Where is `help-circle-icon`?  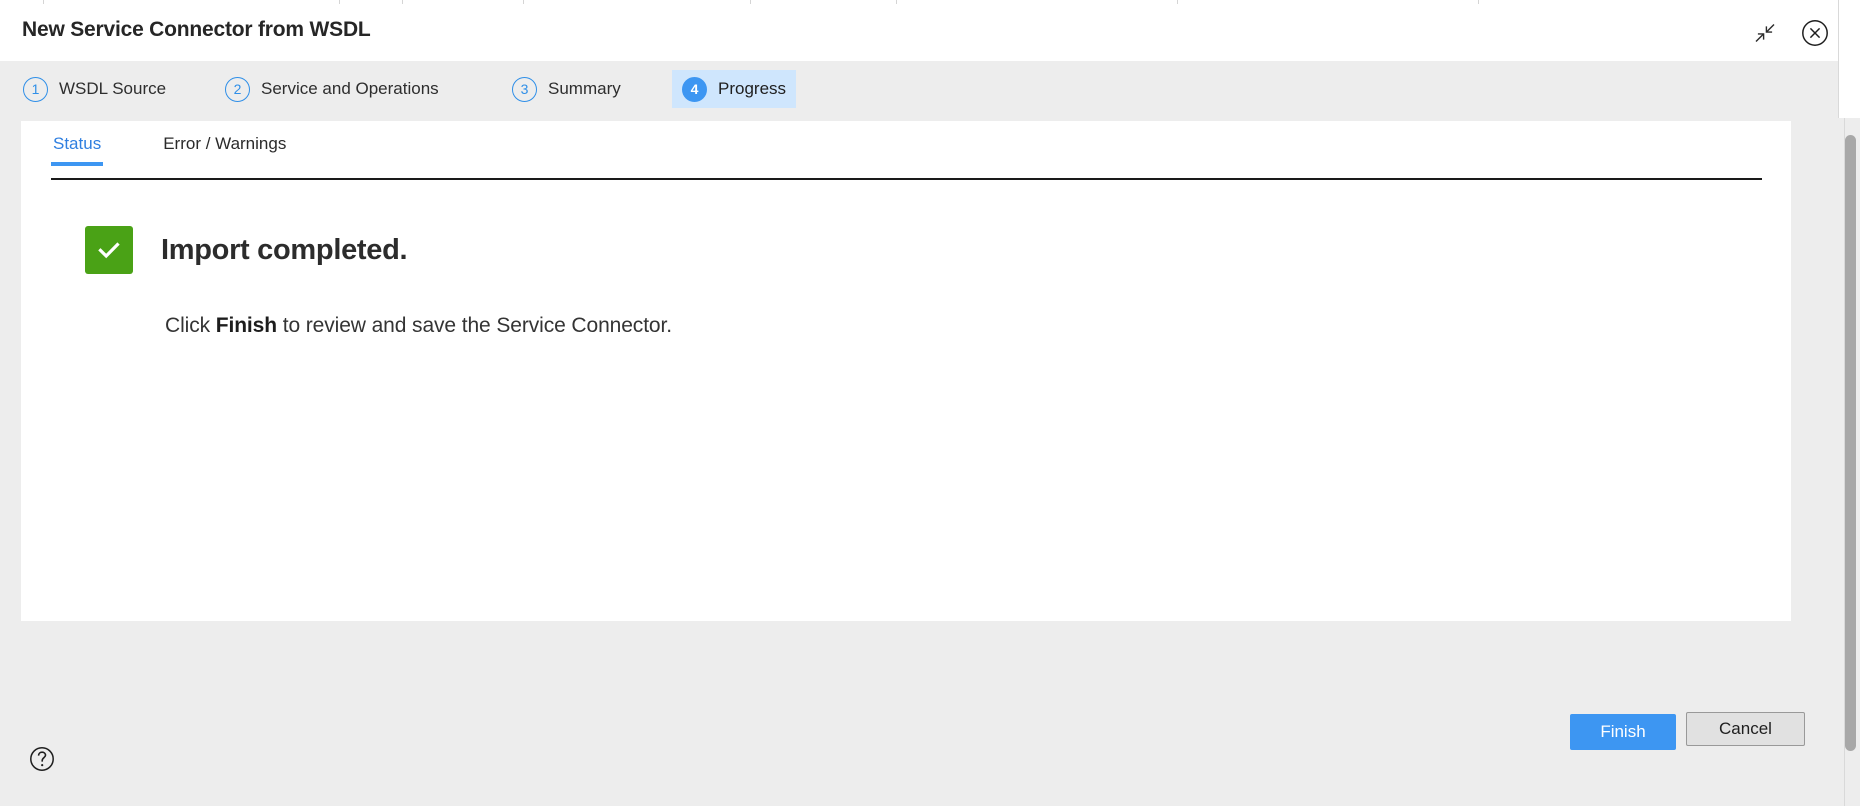 help-circle-icon is located at coordinates (42, 759).